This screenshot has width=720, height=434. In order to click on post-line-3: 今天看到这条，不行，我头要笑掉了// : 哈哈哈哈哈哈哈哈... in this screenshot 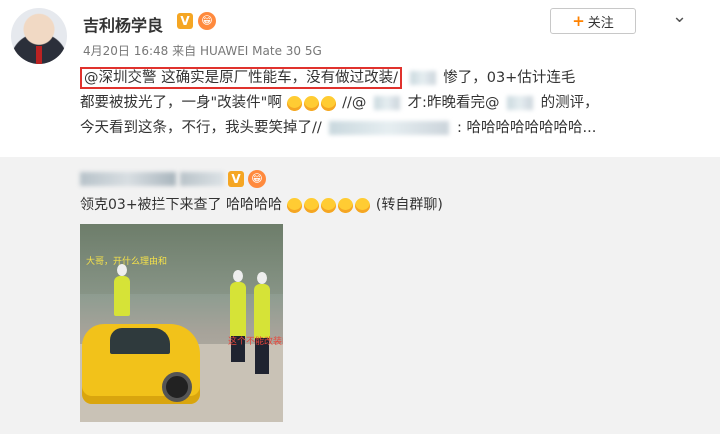, I will do `click(380, 128)`.